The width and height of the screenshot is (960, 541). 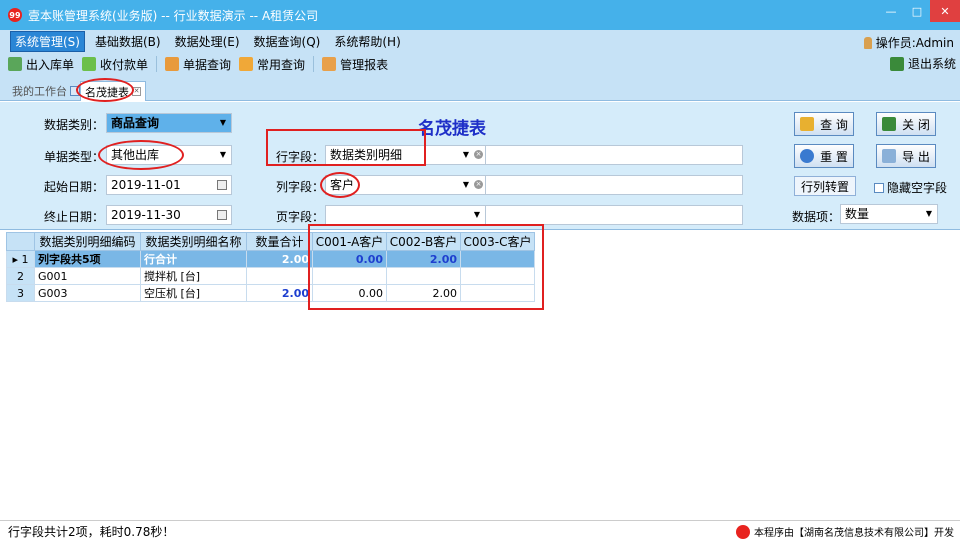 What do you see at coordinates (207, 41) in the screenshot?
I see `menu-data-processing: 数据处理(E)` at bounding box center [207, 41].